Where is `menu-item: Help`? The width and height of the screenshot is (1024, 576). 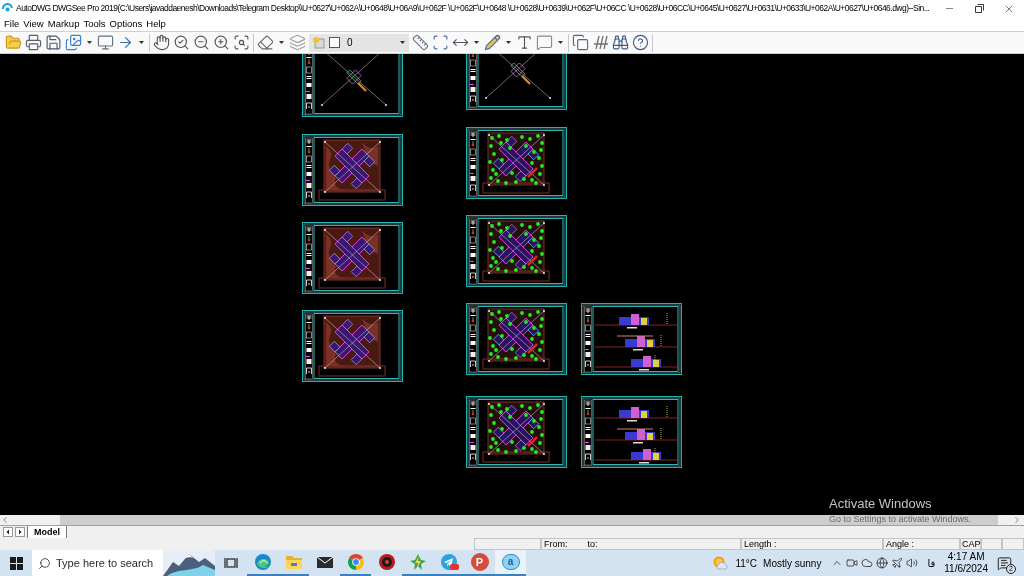
menu-item: Help is located at coordinates (156, 24).